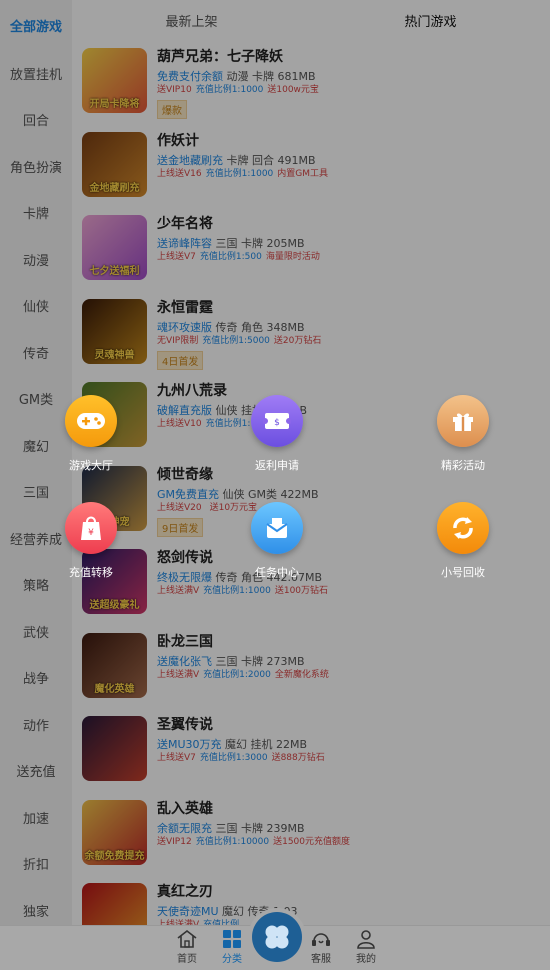 Image resolution: width=550 pixels, height=970 pixels. Describe the element at coordinates (321, 947) in the screenshot. I see `nav-service: 客服` at that location.